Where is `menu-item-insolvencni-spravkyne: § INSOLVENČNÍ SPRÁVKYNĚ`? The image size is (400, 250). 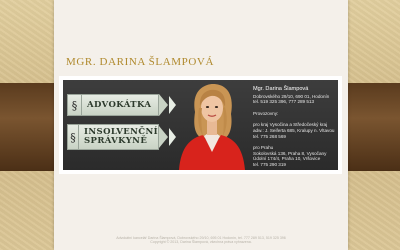
menu-item-insolvencni-spravkyne: § INSOLVENČNÍ SPRÁVKYNĚ is located at coordinates (113, 137).